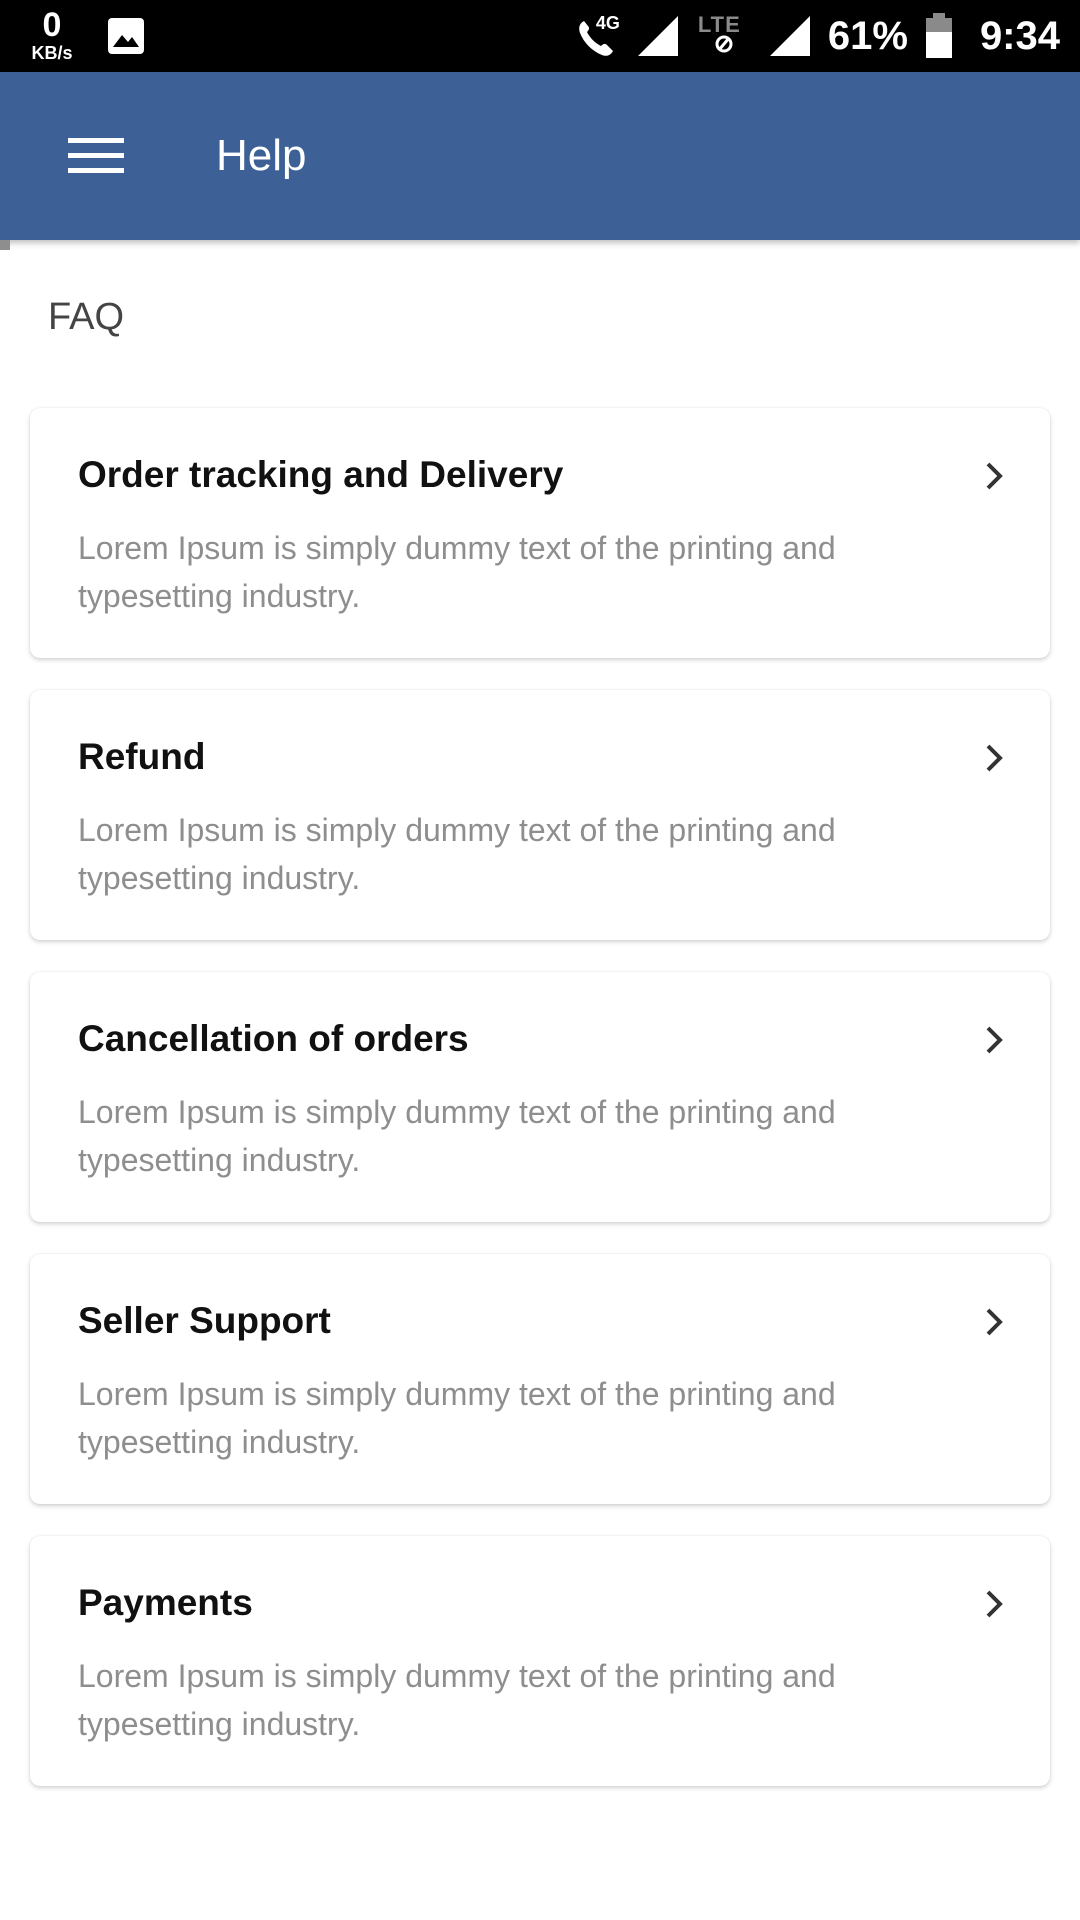 The height and width of the screenshot is (1920, 1080). Describe the element at coordinates (273, 1038) in the screenshot. I see `faq-card-title: Cancellation of orders` at that location.